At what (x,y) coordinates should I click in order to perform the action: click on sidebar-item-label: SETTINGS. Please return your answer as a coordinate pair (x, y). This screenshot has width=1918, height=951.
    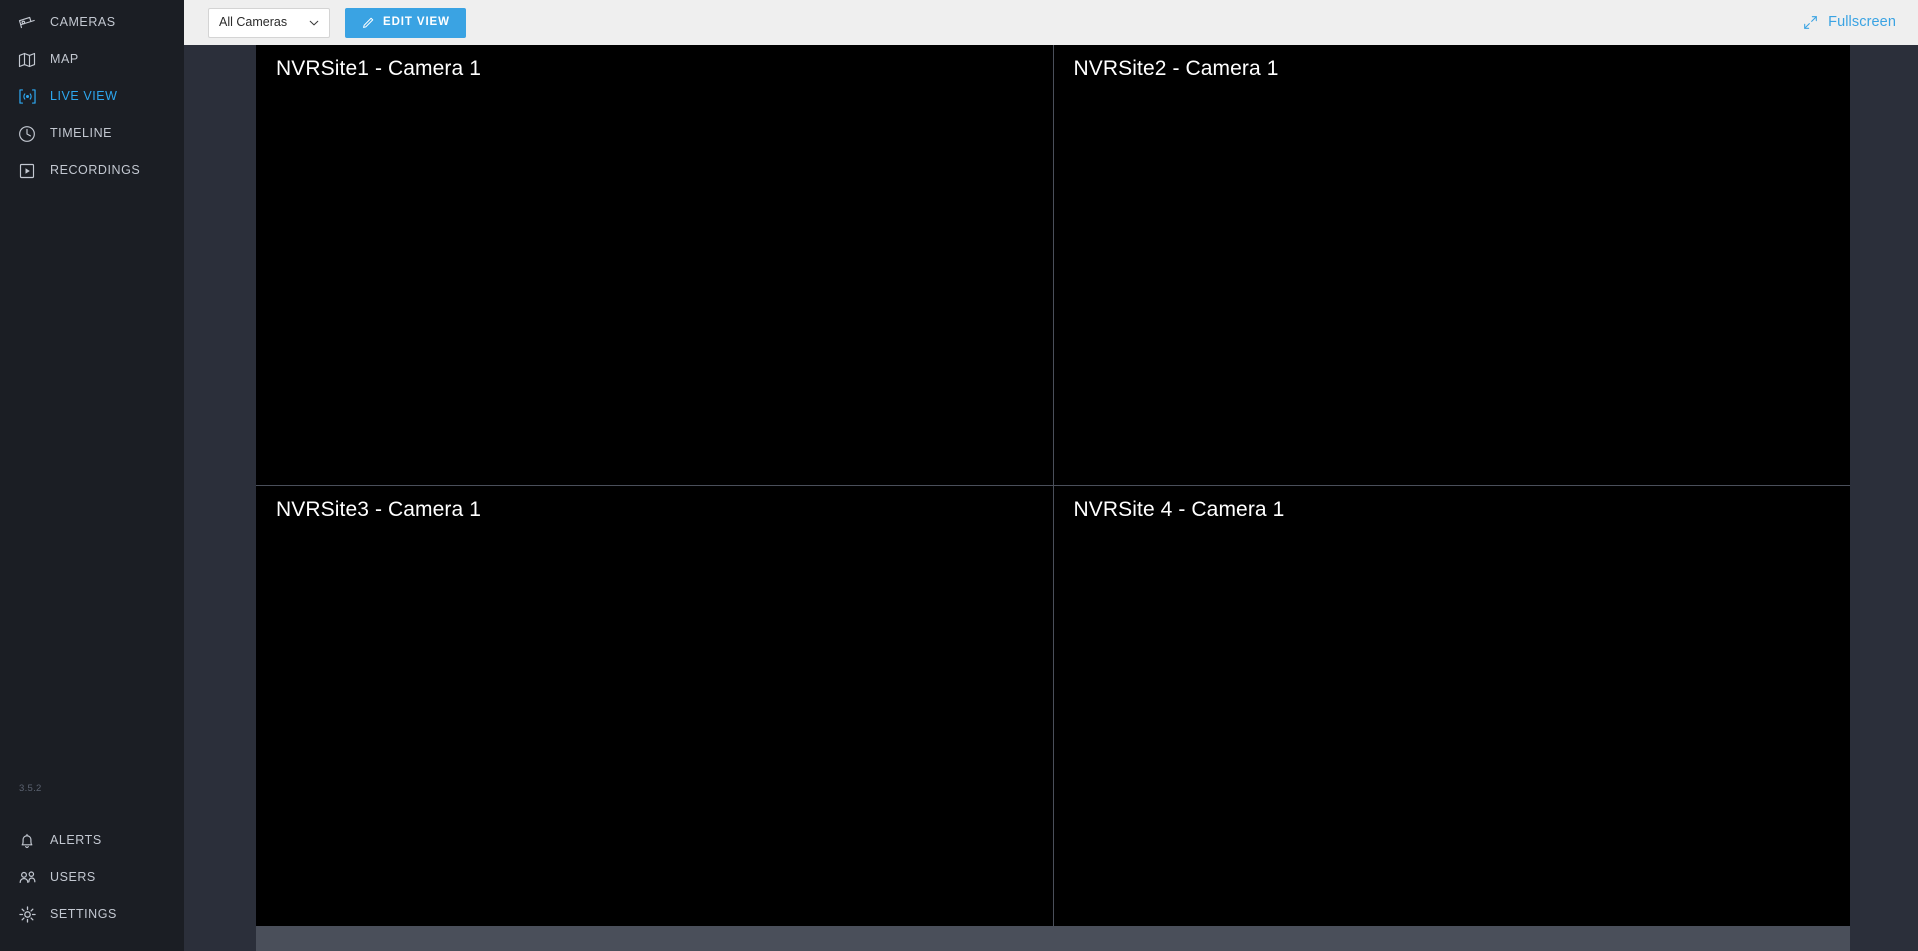
    Looking at the image, I should click on (83, 914).